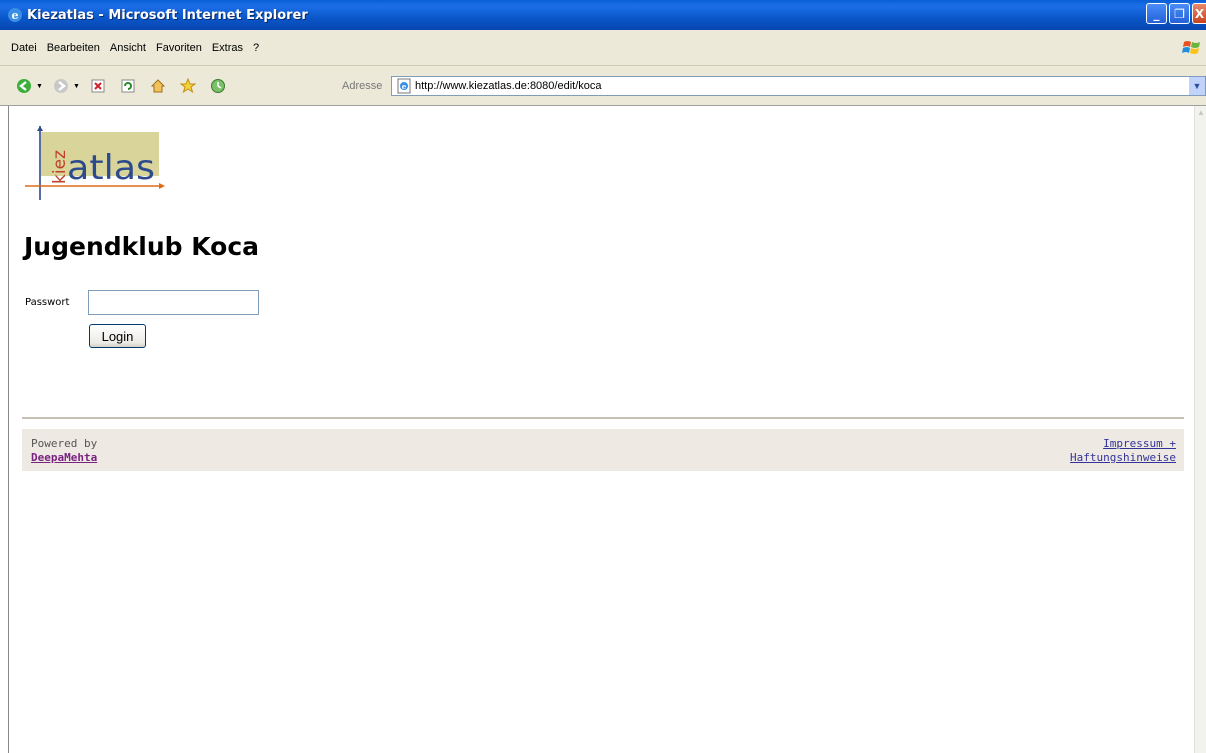 Image resolution: width=1206 pixels, height=753 pixels. What do you see at coordinates (142, 246) in the screenshot?
I see `page-title: Jugendklub Koca` at bounding box center [142, 246].